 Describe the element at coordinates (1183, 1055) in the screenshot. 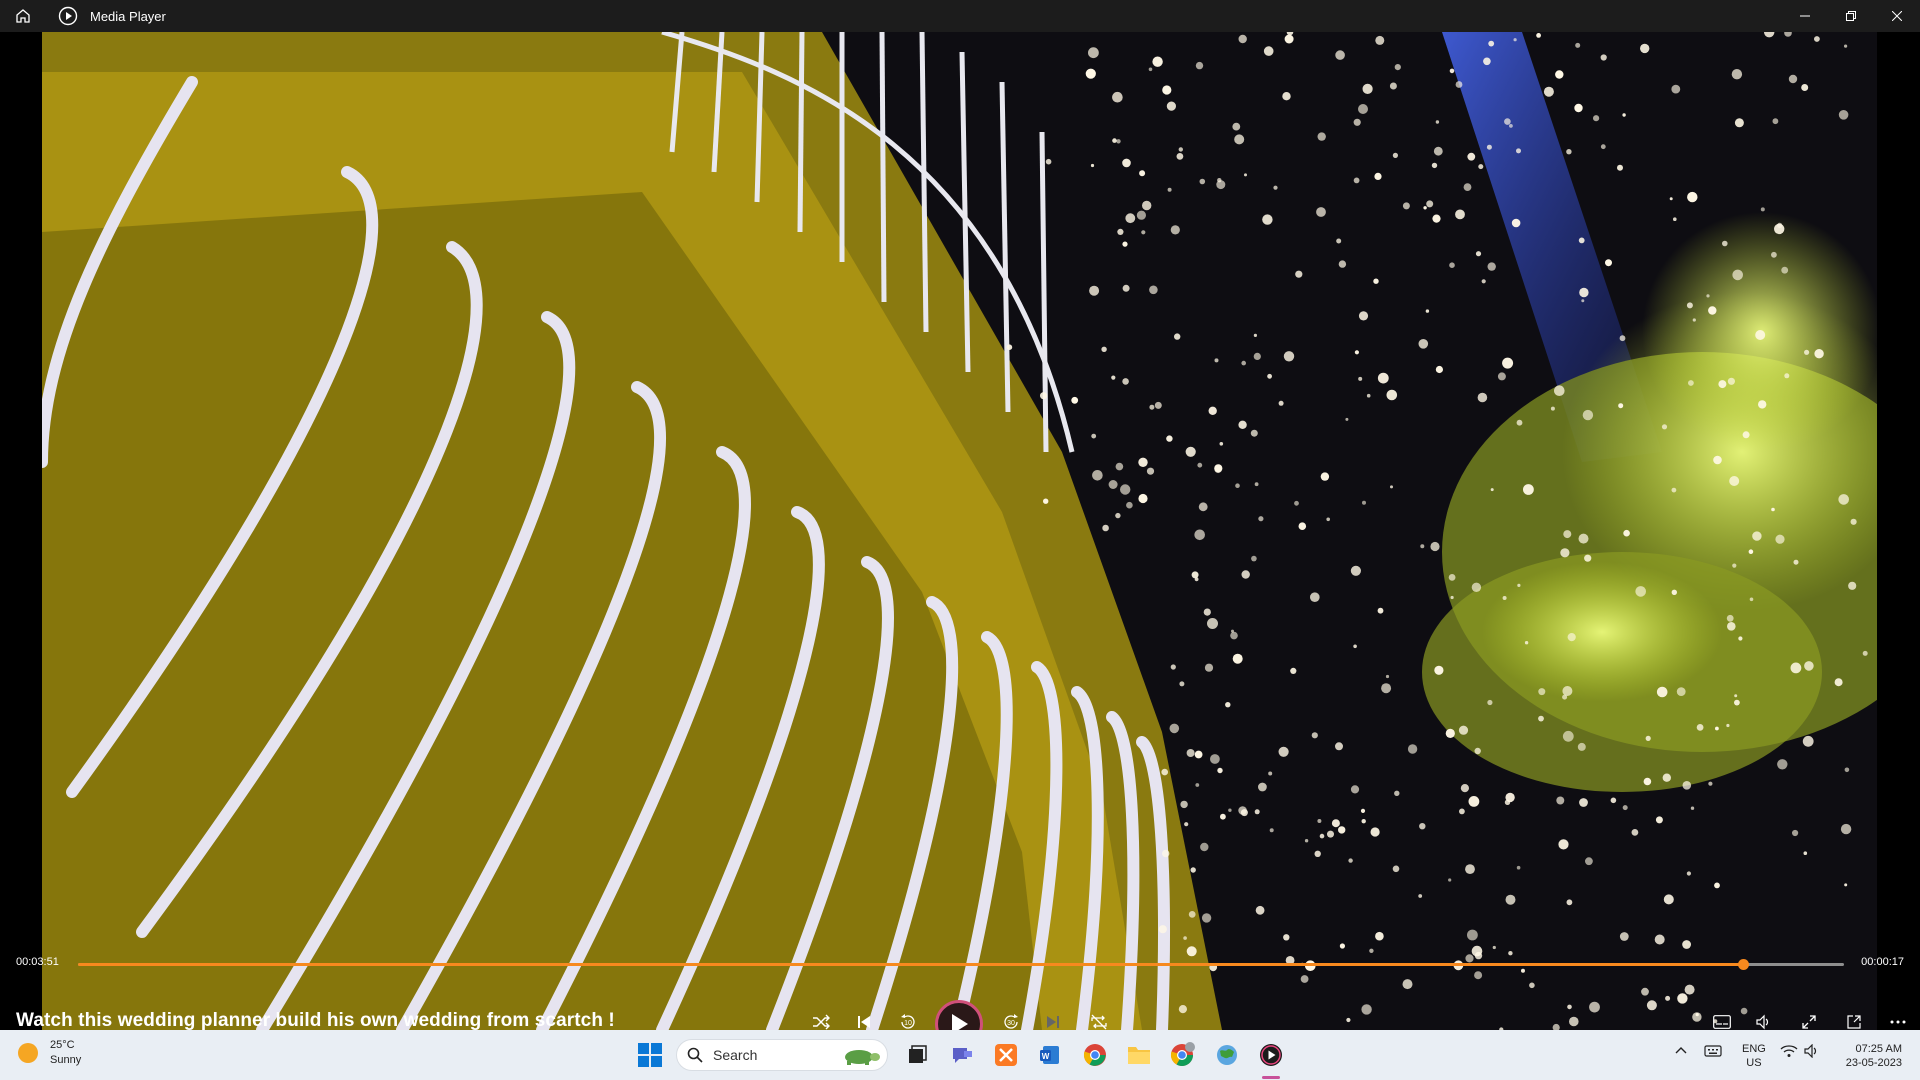

I see `chrome-profile-button` at that location.